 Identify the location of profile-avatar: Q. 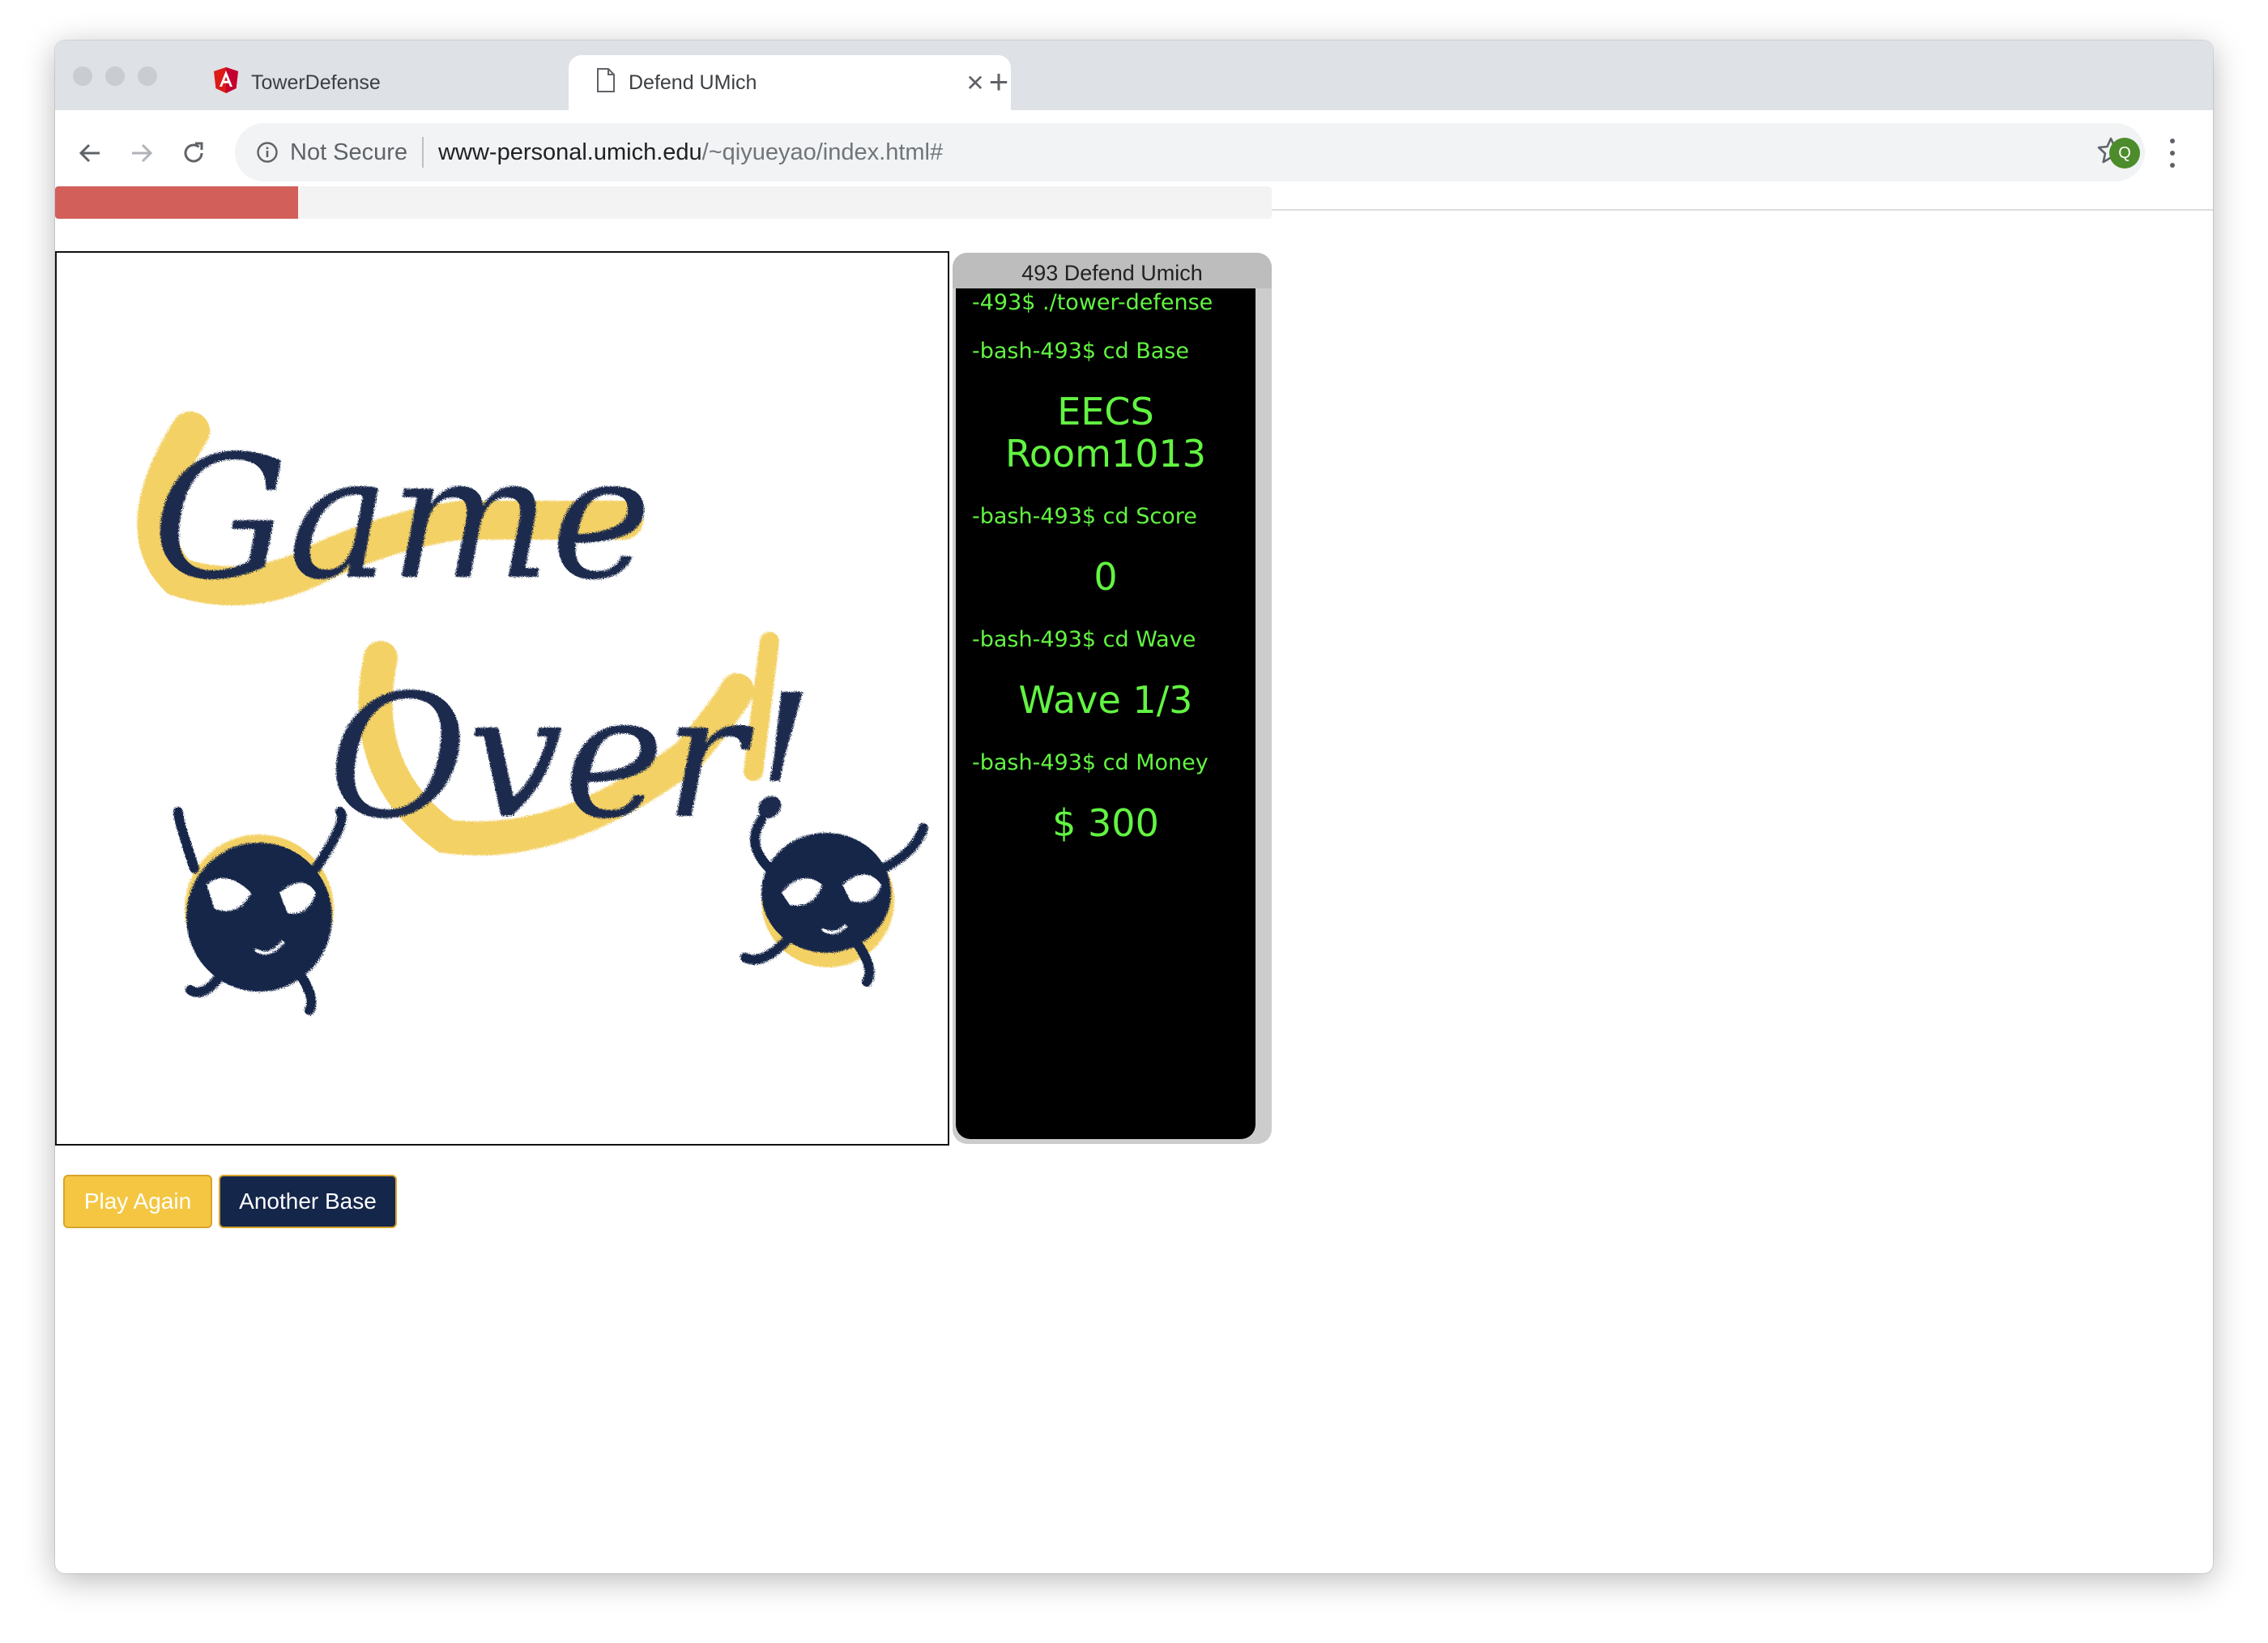
(2124, 153).